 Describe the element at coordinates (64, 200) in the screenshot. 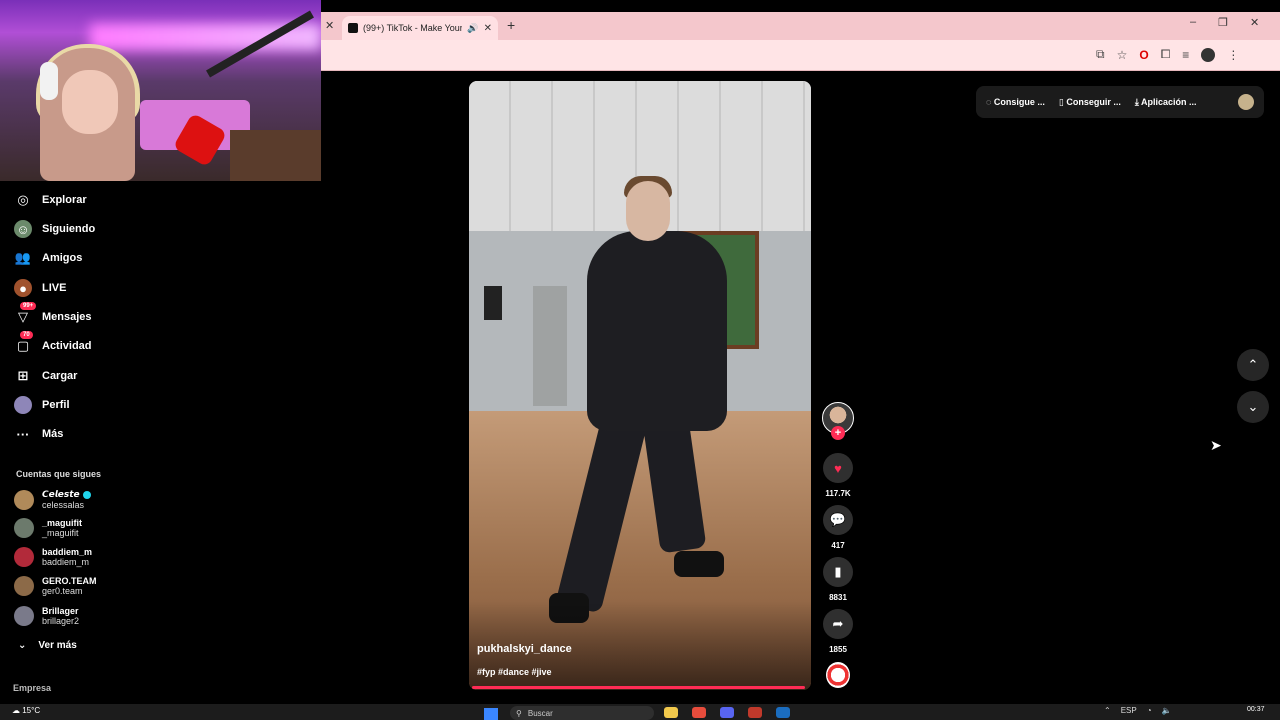

I see `sidebar-item-label: Explorar` at that location.